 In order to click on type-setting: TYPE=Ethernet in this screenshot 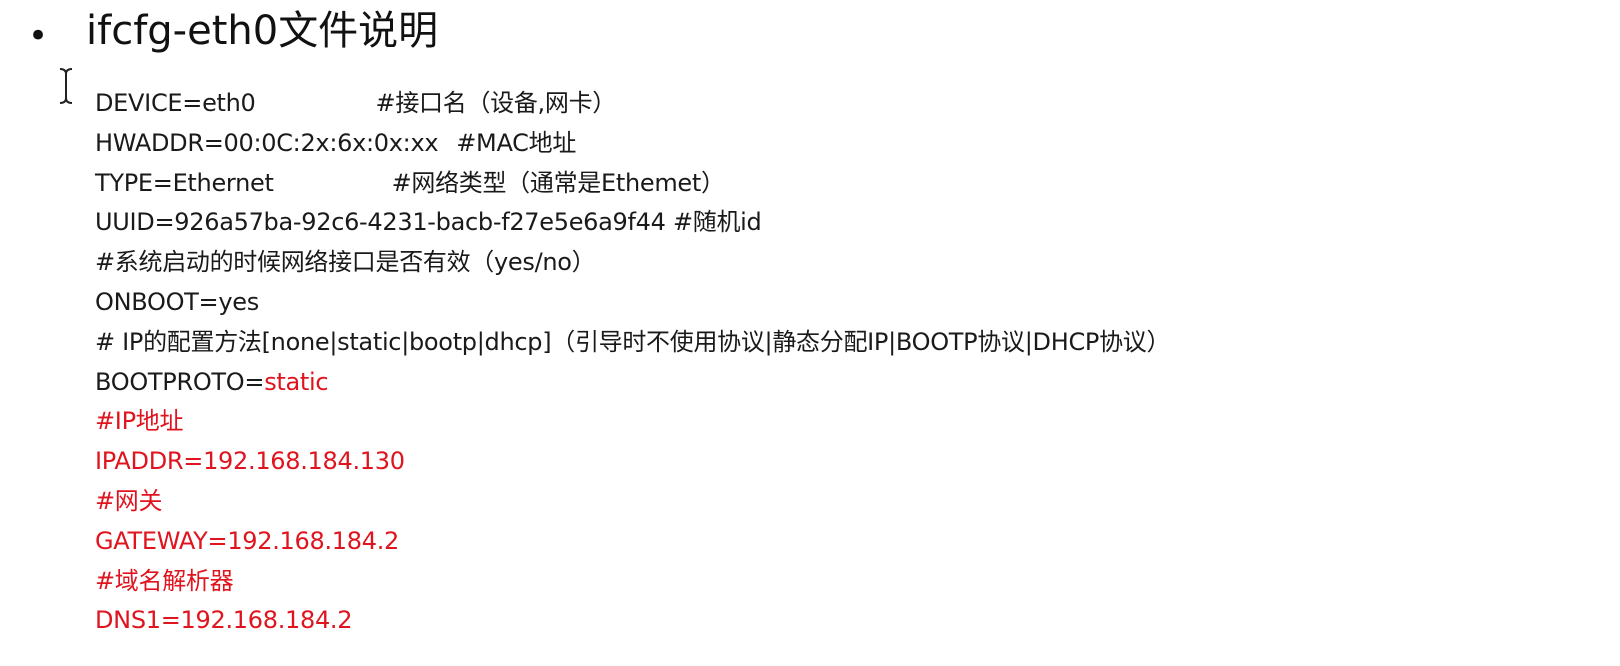, I will do `click(184, 182)`.